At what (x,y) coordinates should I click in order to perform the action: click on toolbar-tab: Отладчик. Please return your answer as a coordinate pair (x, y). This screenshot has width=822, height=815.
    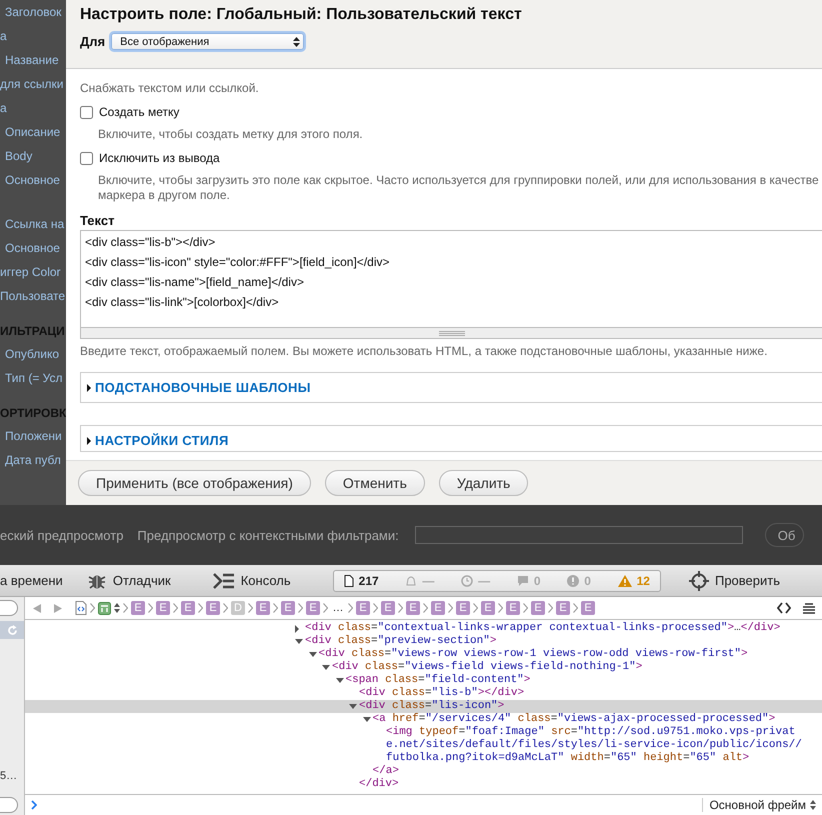
    Looking at the image, I should click on (128, 580).